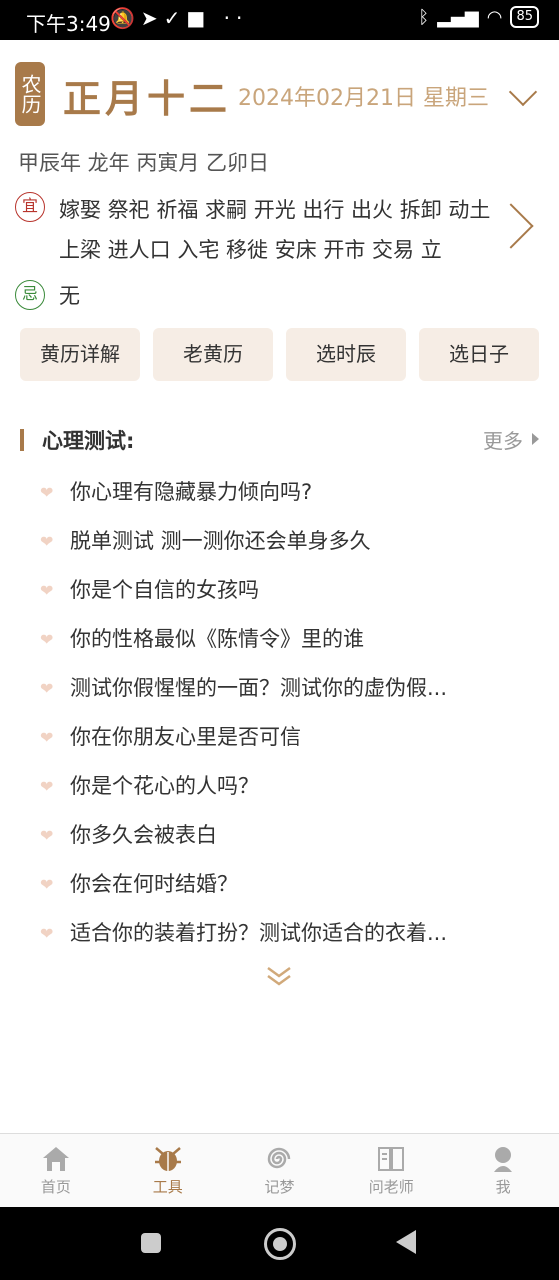 The image size is (559, 1280). I want to click on wifi-icon: ◠, so click(494, 17).